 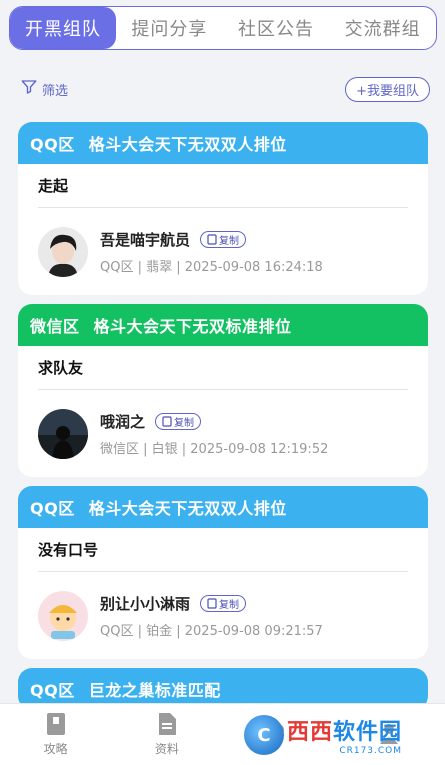 What do you see at coordinates (225, 89) in the screenshot?
I see `filter-row: 筛选 +我要组队` at bounding box center [225, 89].